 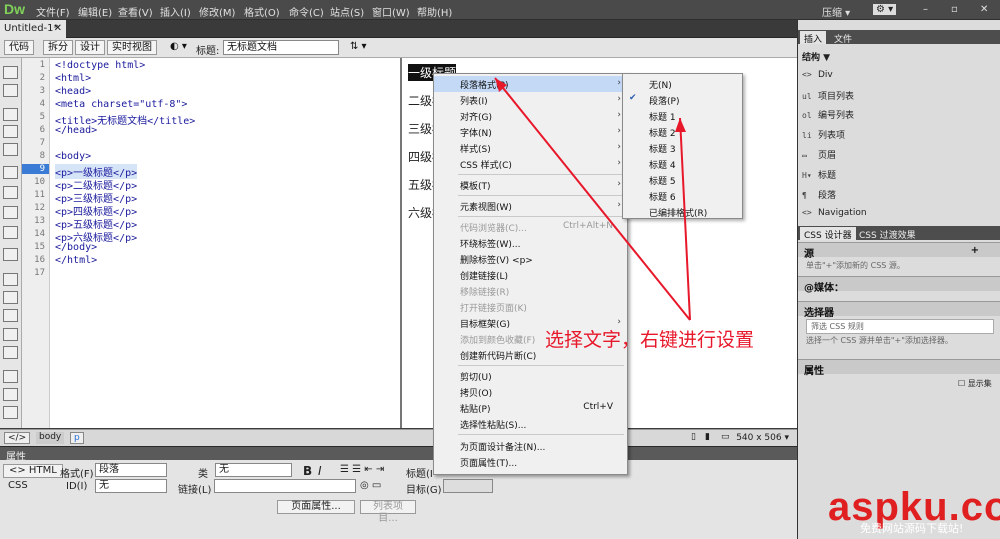 I want to click on watermark-subtitle: 免费网站源码下载站!, so click(x=912, y=528).